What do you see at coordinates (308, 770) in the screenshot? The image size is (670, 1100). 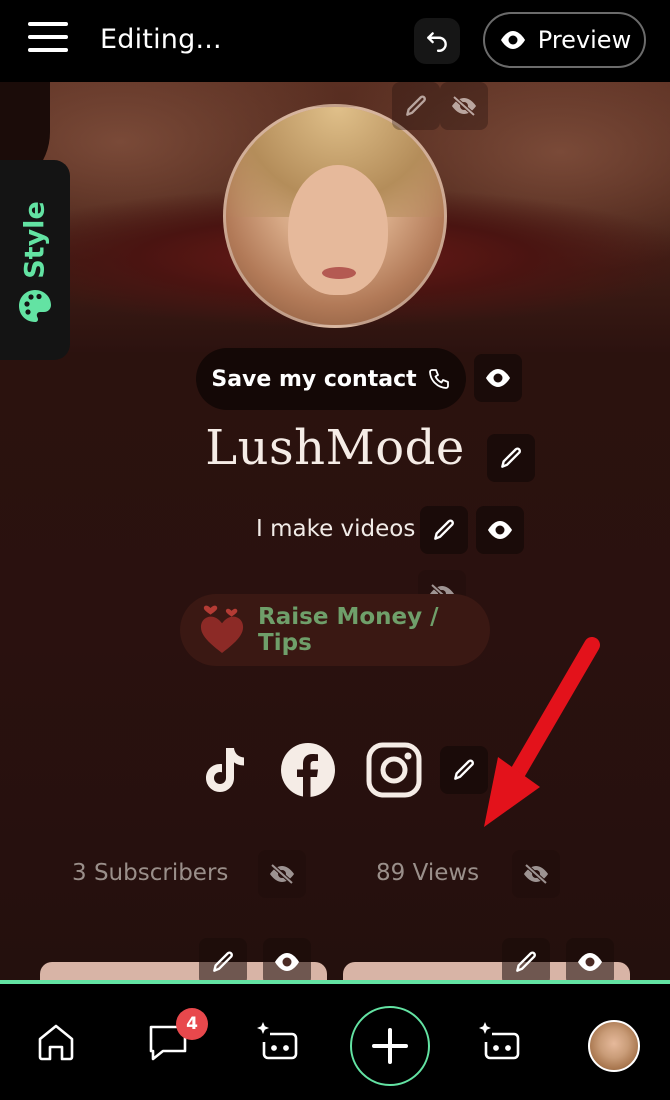 I see `facebook-icon` at bounding box center [308, 770].